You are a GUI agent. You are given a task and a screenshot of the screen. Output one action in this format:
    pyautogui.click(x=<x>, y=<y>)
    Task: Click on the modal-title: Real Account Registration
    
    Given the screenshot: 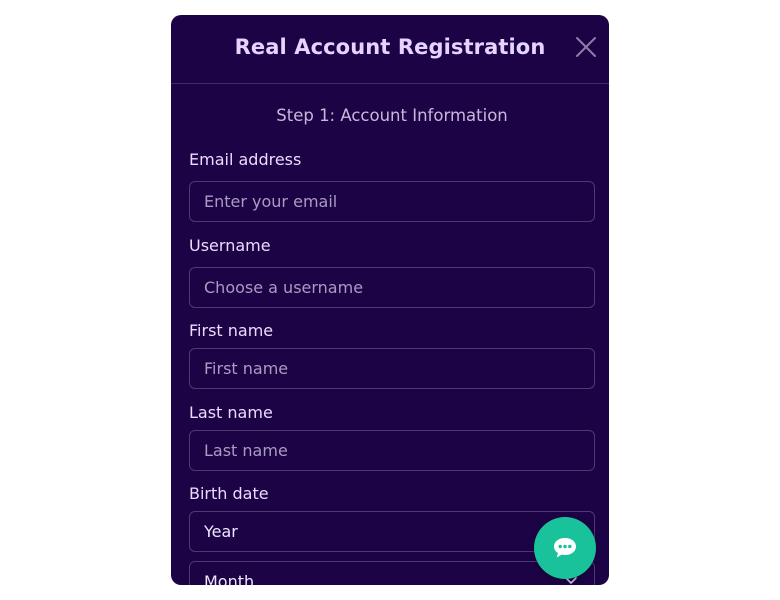 What is the action you would take?
    pyautogui.click(x=390, y=47)
    